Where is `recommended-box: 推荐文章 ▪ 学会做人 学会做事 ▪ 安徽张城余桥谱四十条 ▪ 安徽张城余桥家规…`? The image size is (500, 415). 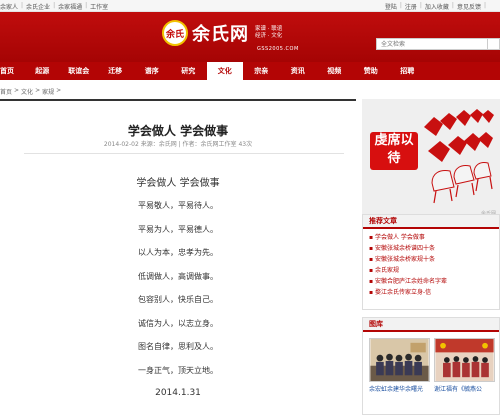
recommended-box: 推荐文章 ▪ 学会做人 学会做事 ▪ 安徽张城余桥谱四十条 ▪ 安徽张城余桥家规… is located at coordinates (431, 262).